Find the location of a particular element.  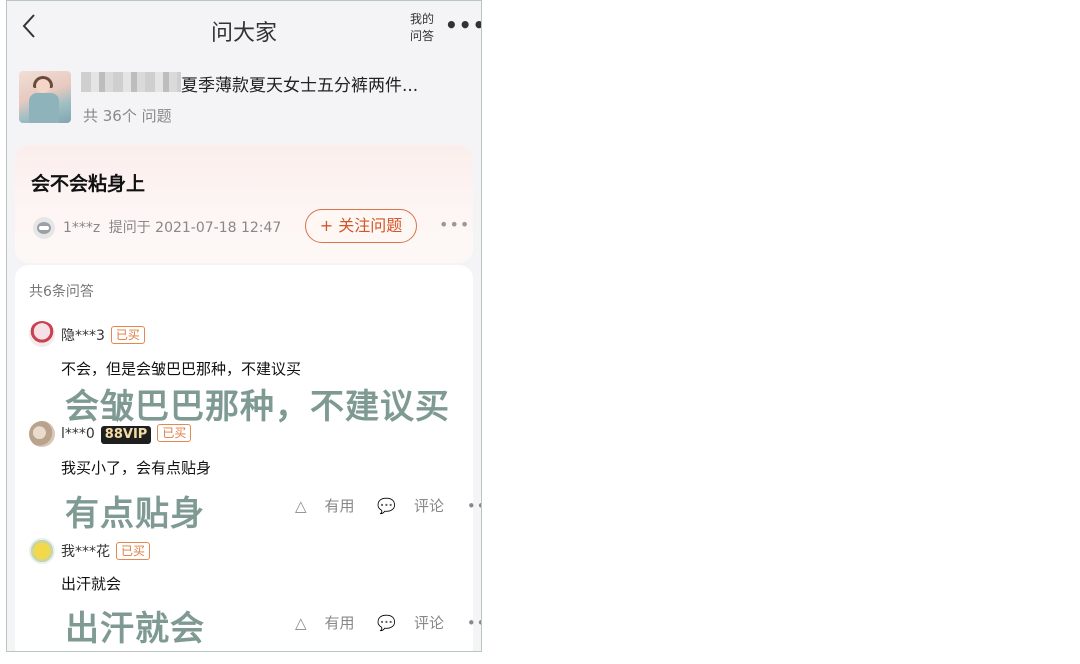

asker-avatar is located at coordinates (44, 228).